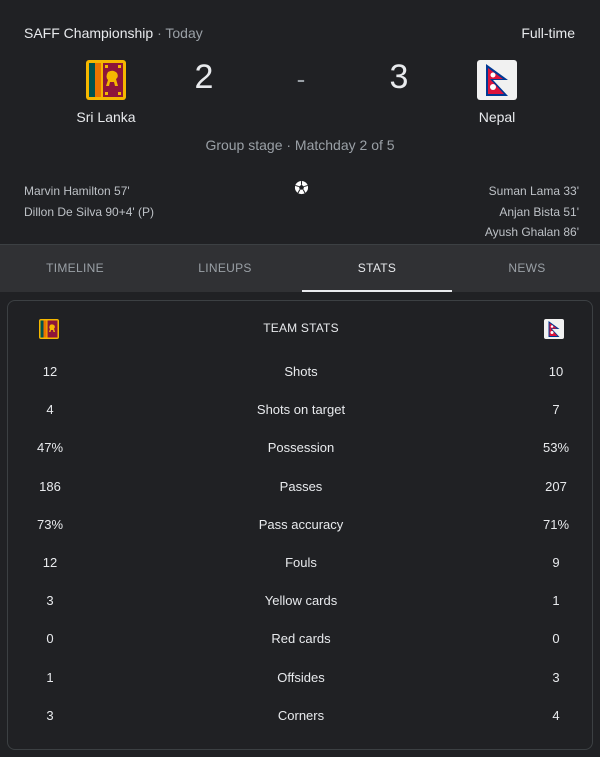 This screenshot has height=757, width=600. I want to click on stat-row-offsides: 1 Offsides 3, so click(301, 680).